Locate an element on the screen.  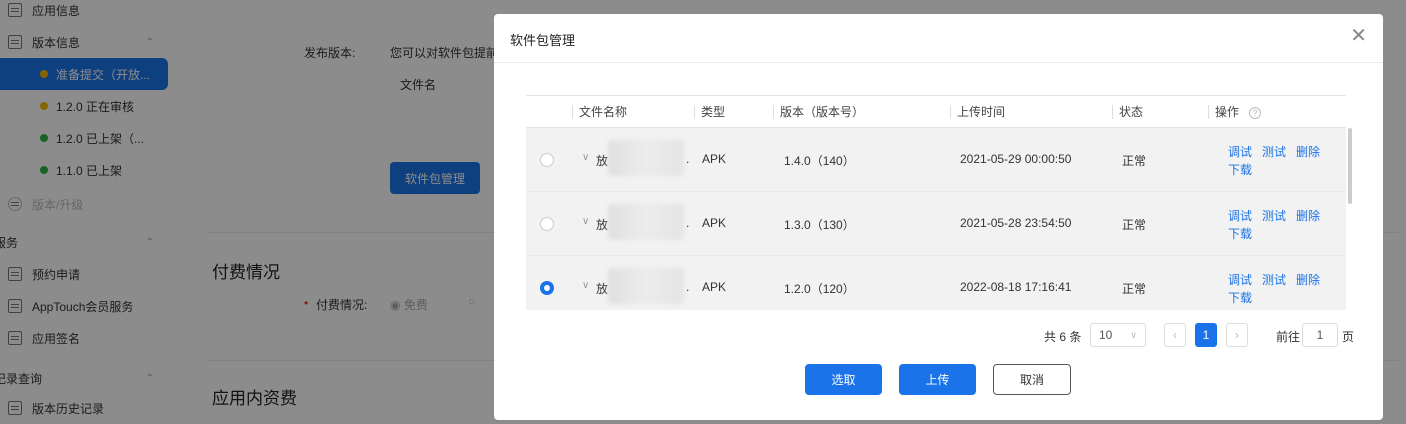
table-scrollbar is located at coordinates (1350, 166).